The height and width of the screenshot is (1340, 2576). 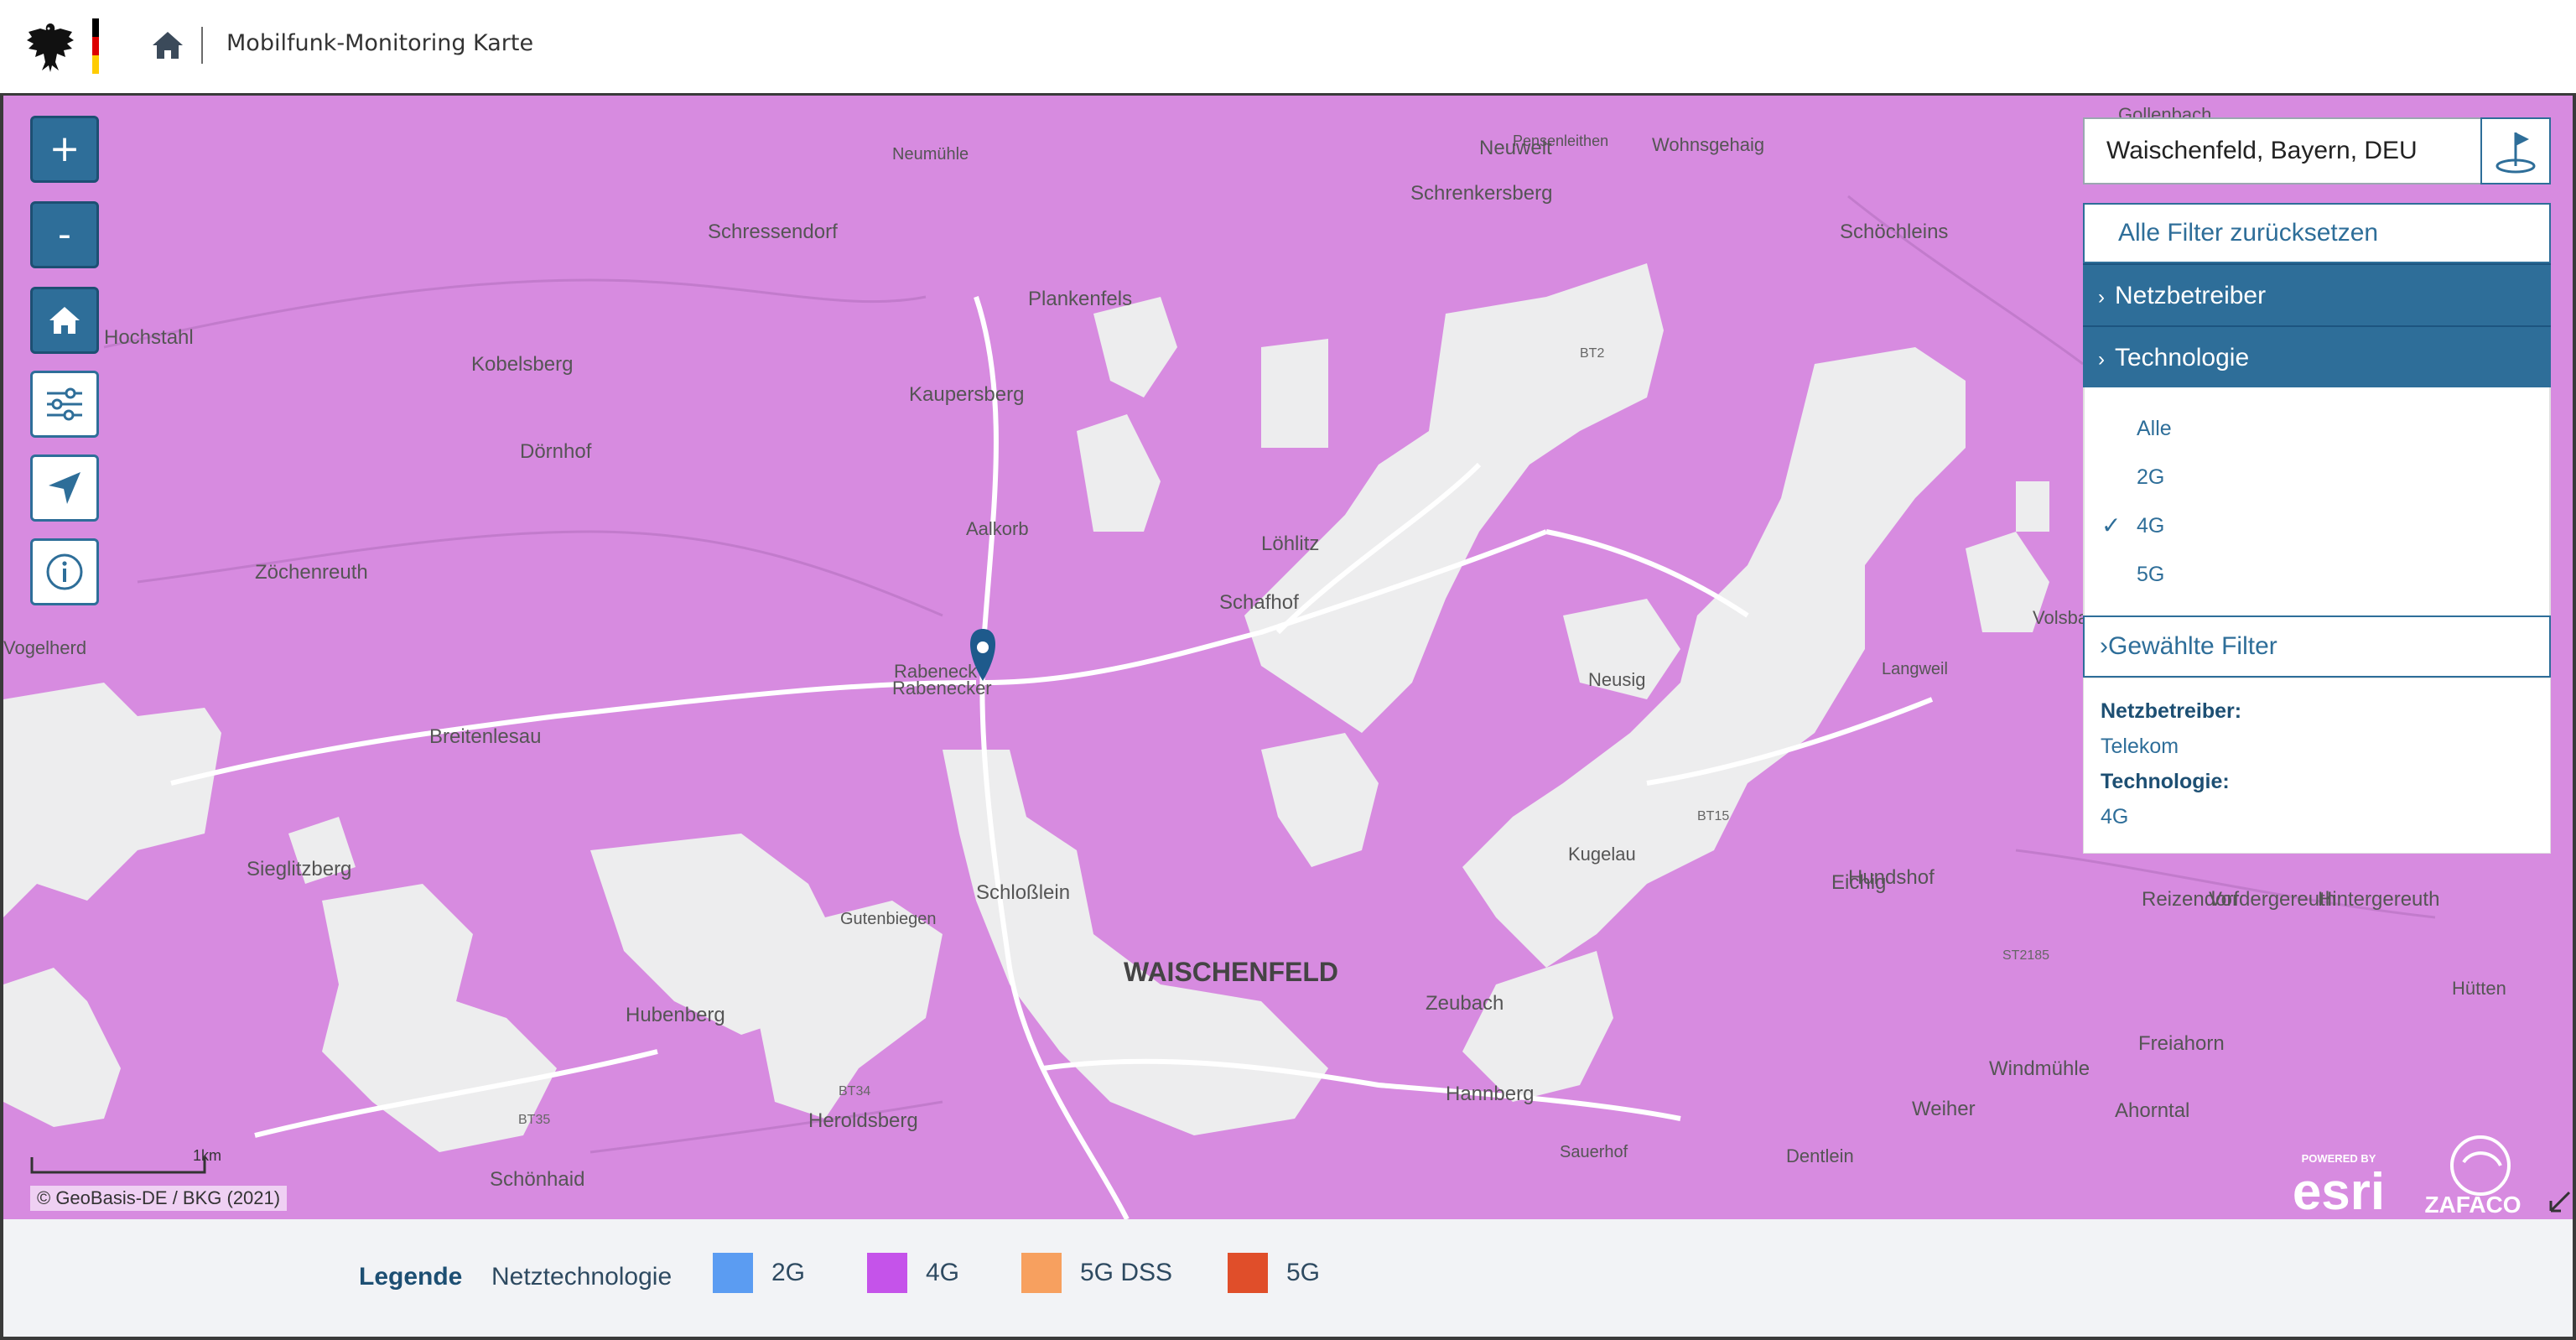 I want to click on place-label: Sieglitzberg, so click(x=299, y=869).